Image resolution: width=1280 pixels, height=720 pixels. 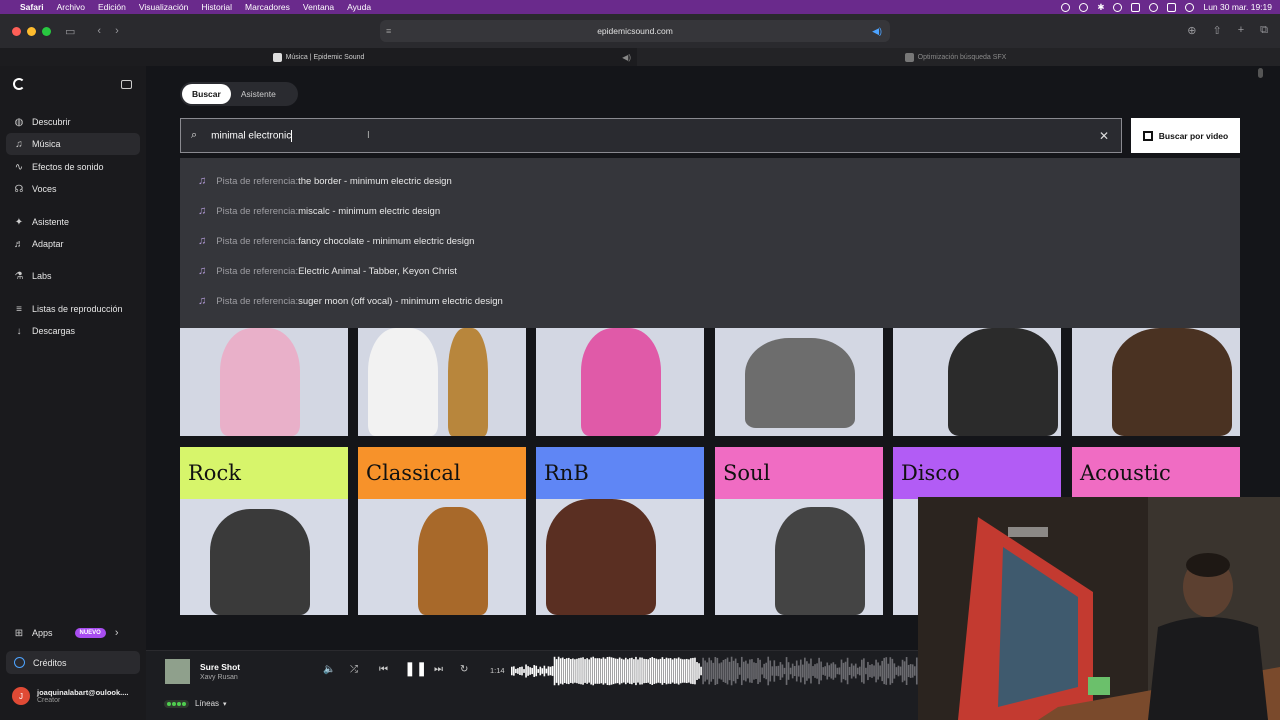 What do you see at coordinates (73, 222) in the screenshot?
I see `sidebar-item-asistente: ✦ Asistente` at bounding box center [73, 222].